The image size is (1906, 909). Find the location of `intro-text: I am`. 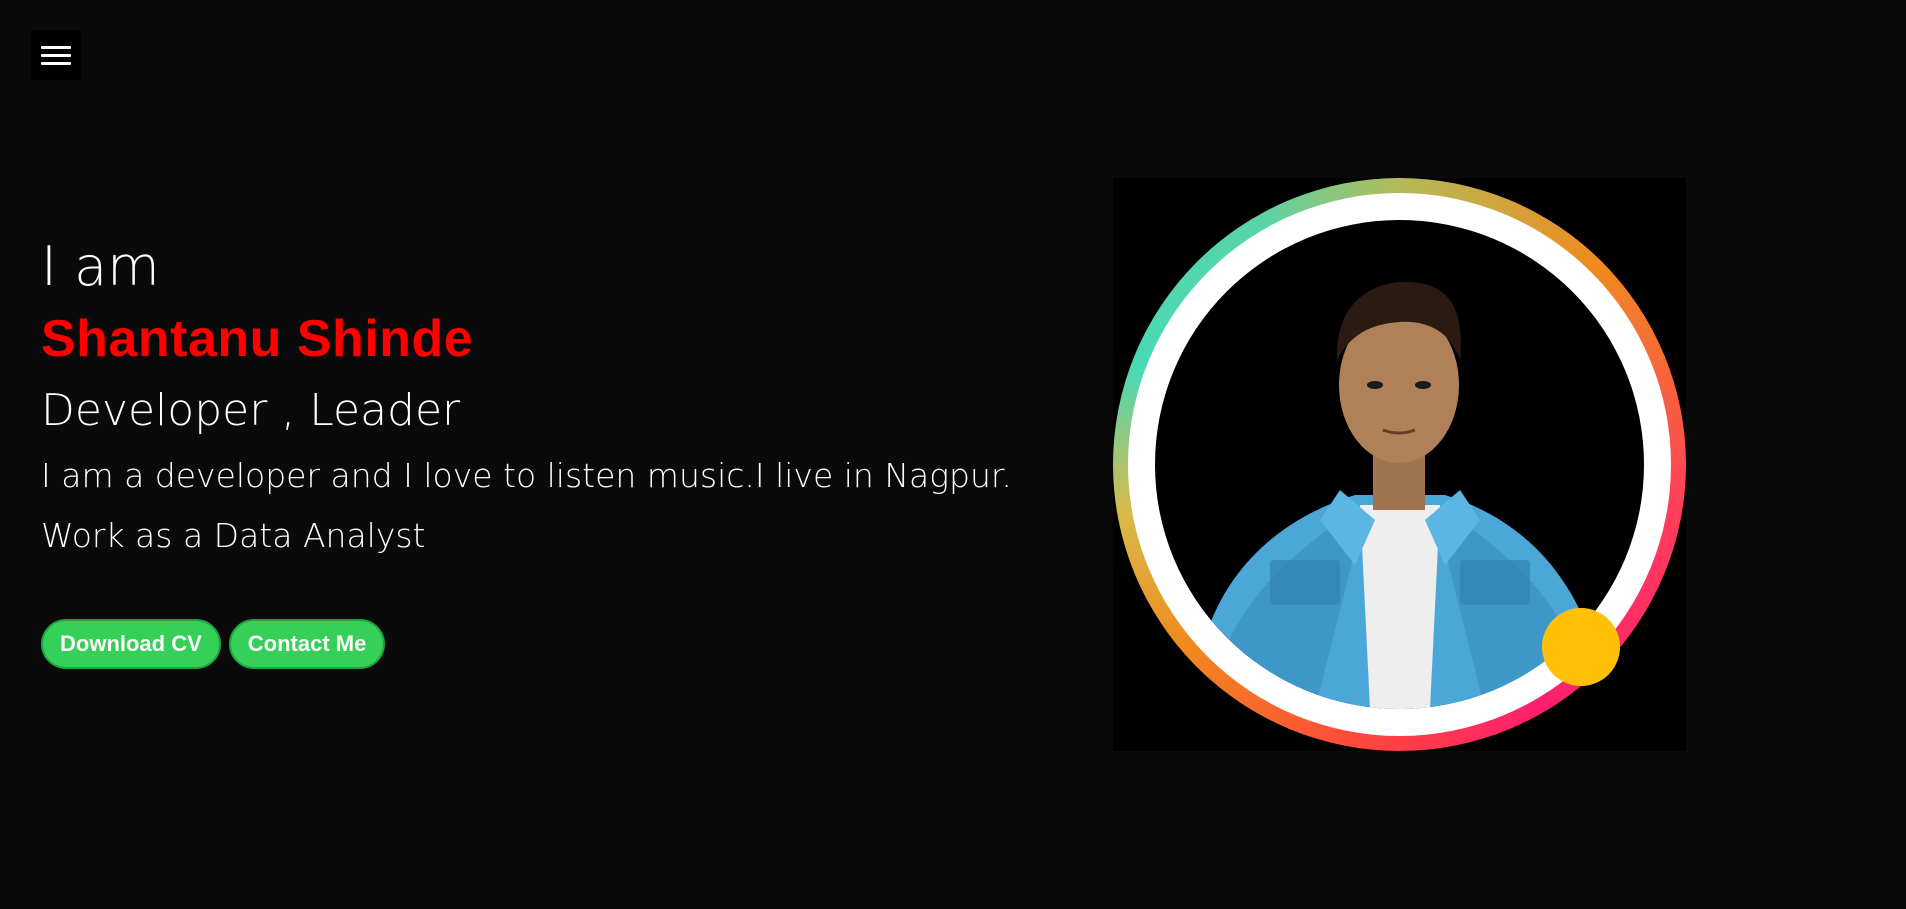

intro-text: I am is located at coordinates (100, 266).